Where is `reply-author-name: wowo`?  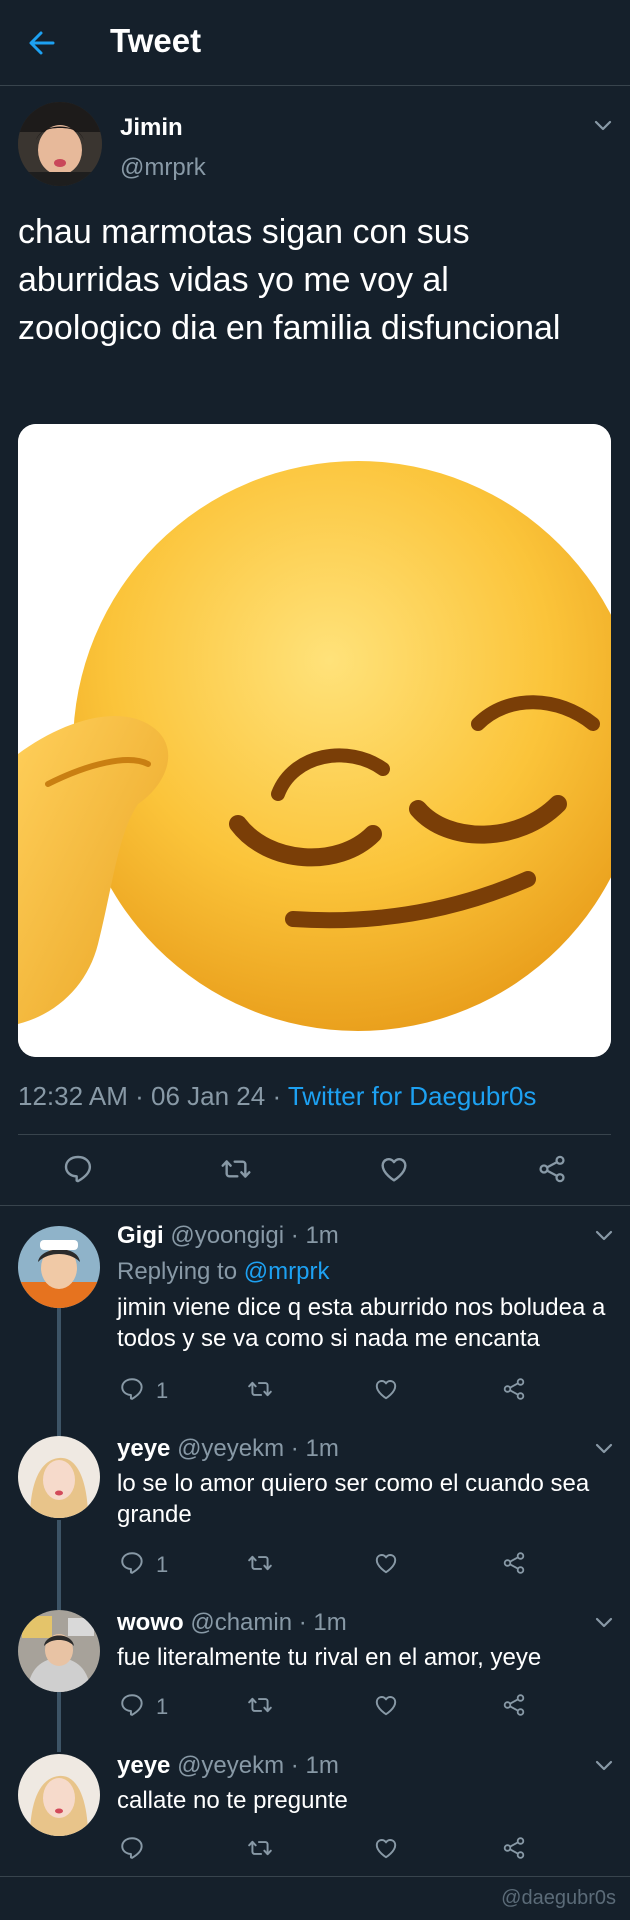 reply-author-name: wowo is located at coordinates (150, 1622).